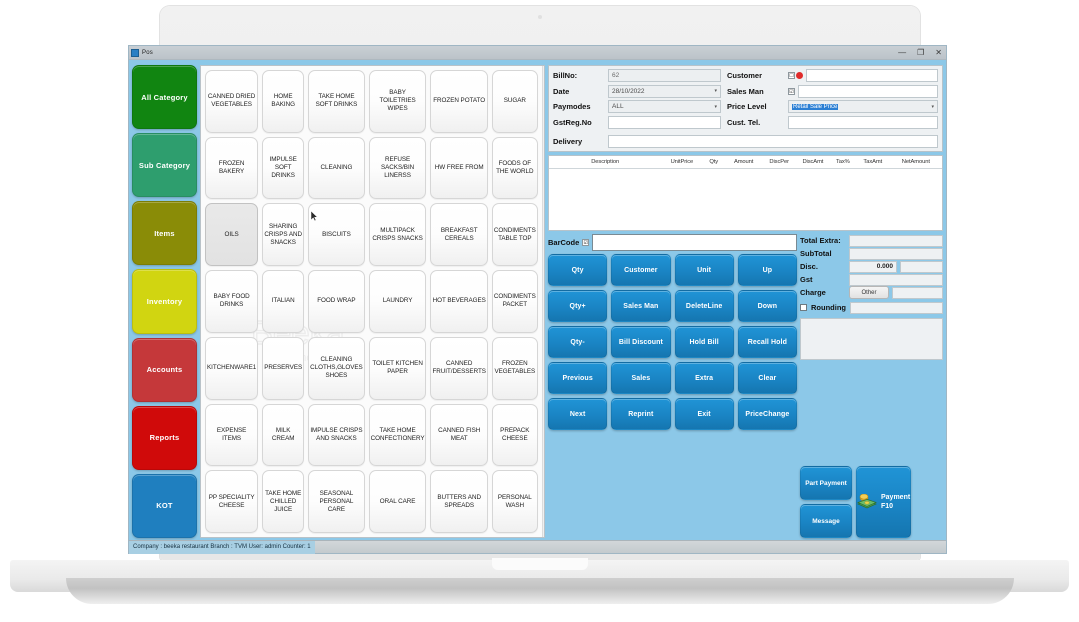 This screenshot has width=1079, height=622. I want to click on action-button-clear: Clear, so click(767, 378).